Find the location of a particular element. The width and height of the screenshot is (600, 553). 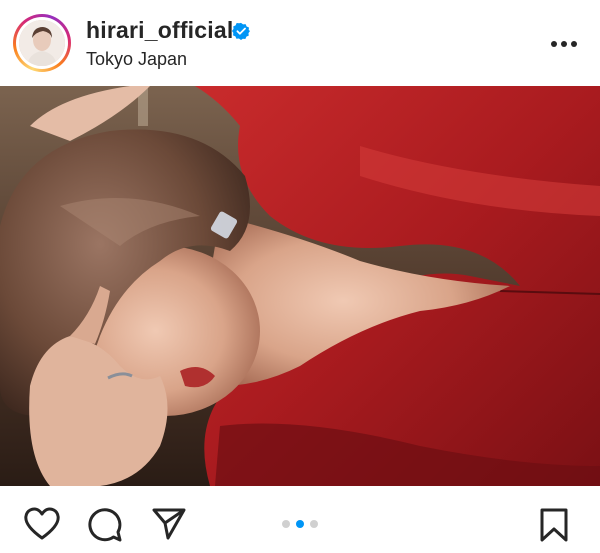

avatar-image is located at coordinates (42, 43).